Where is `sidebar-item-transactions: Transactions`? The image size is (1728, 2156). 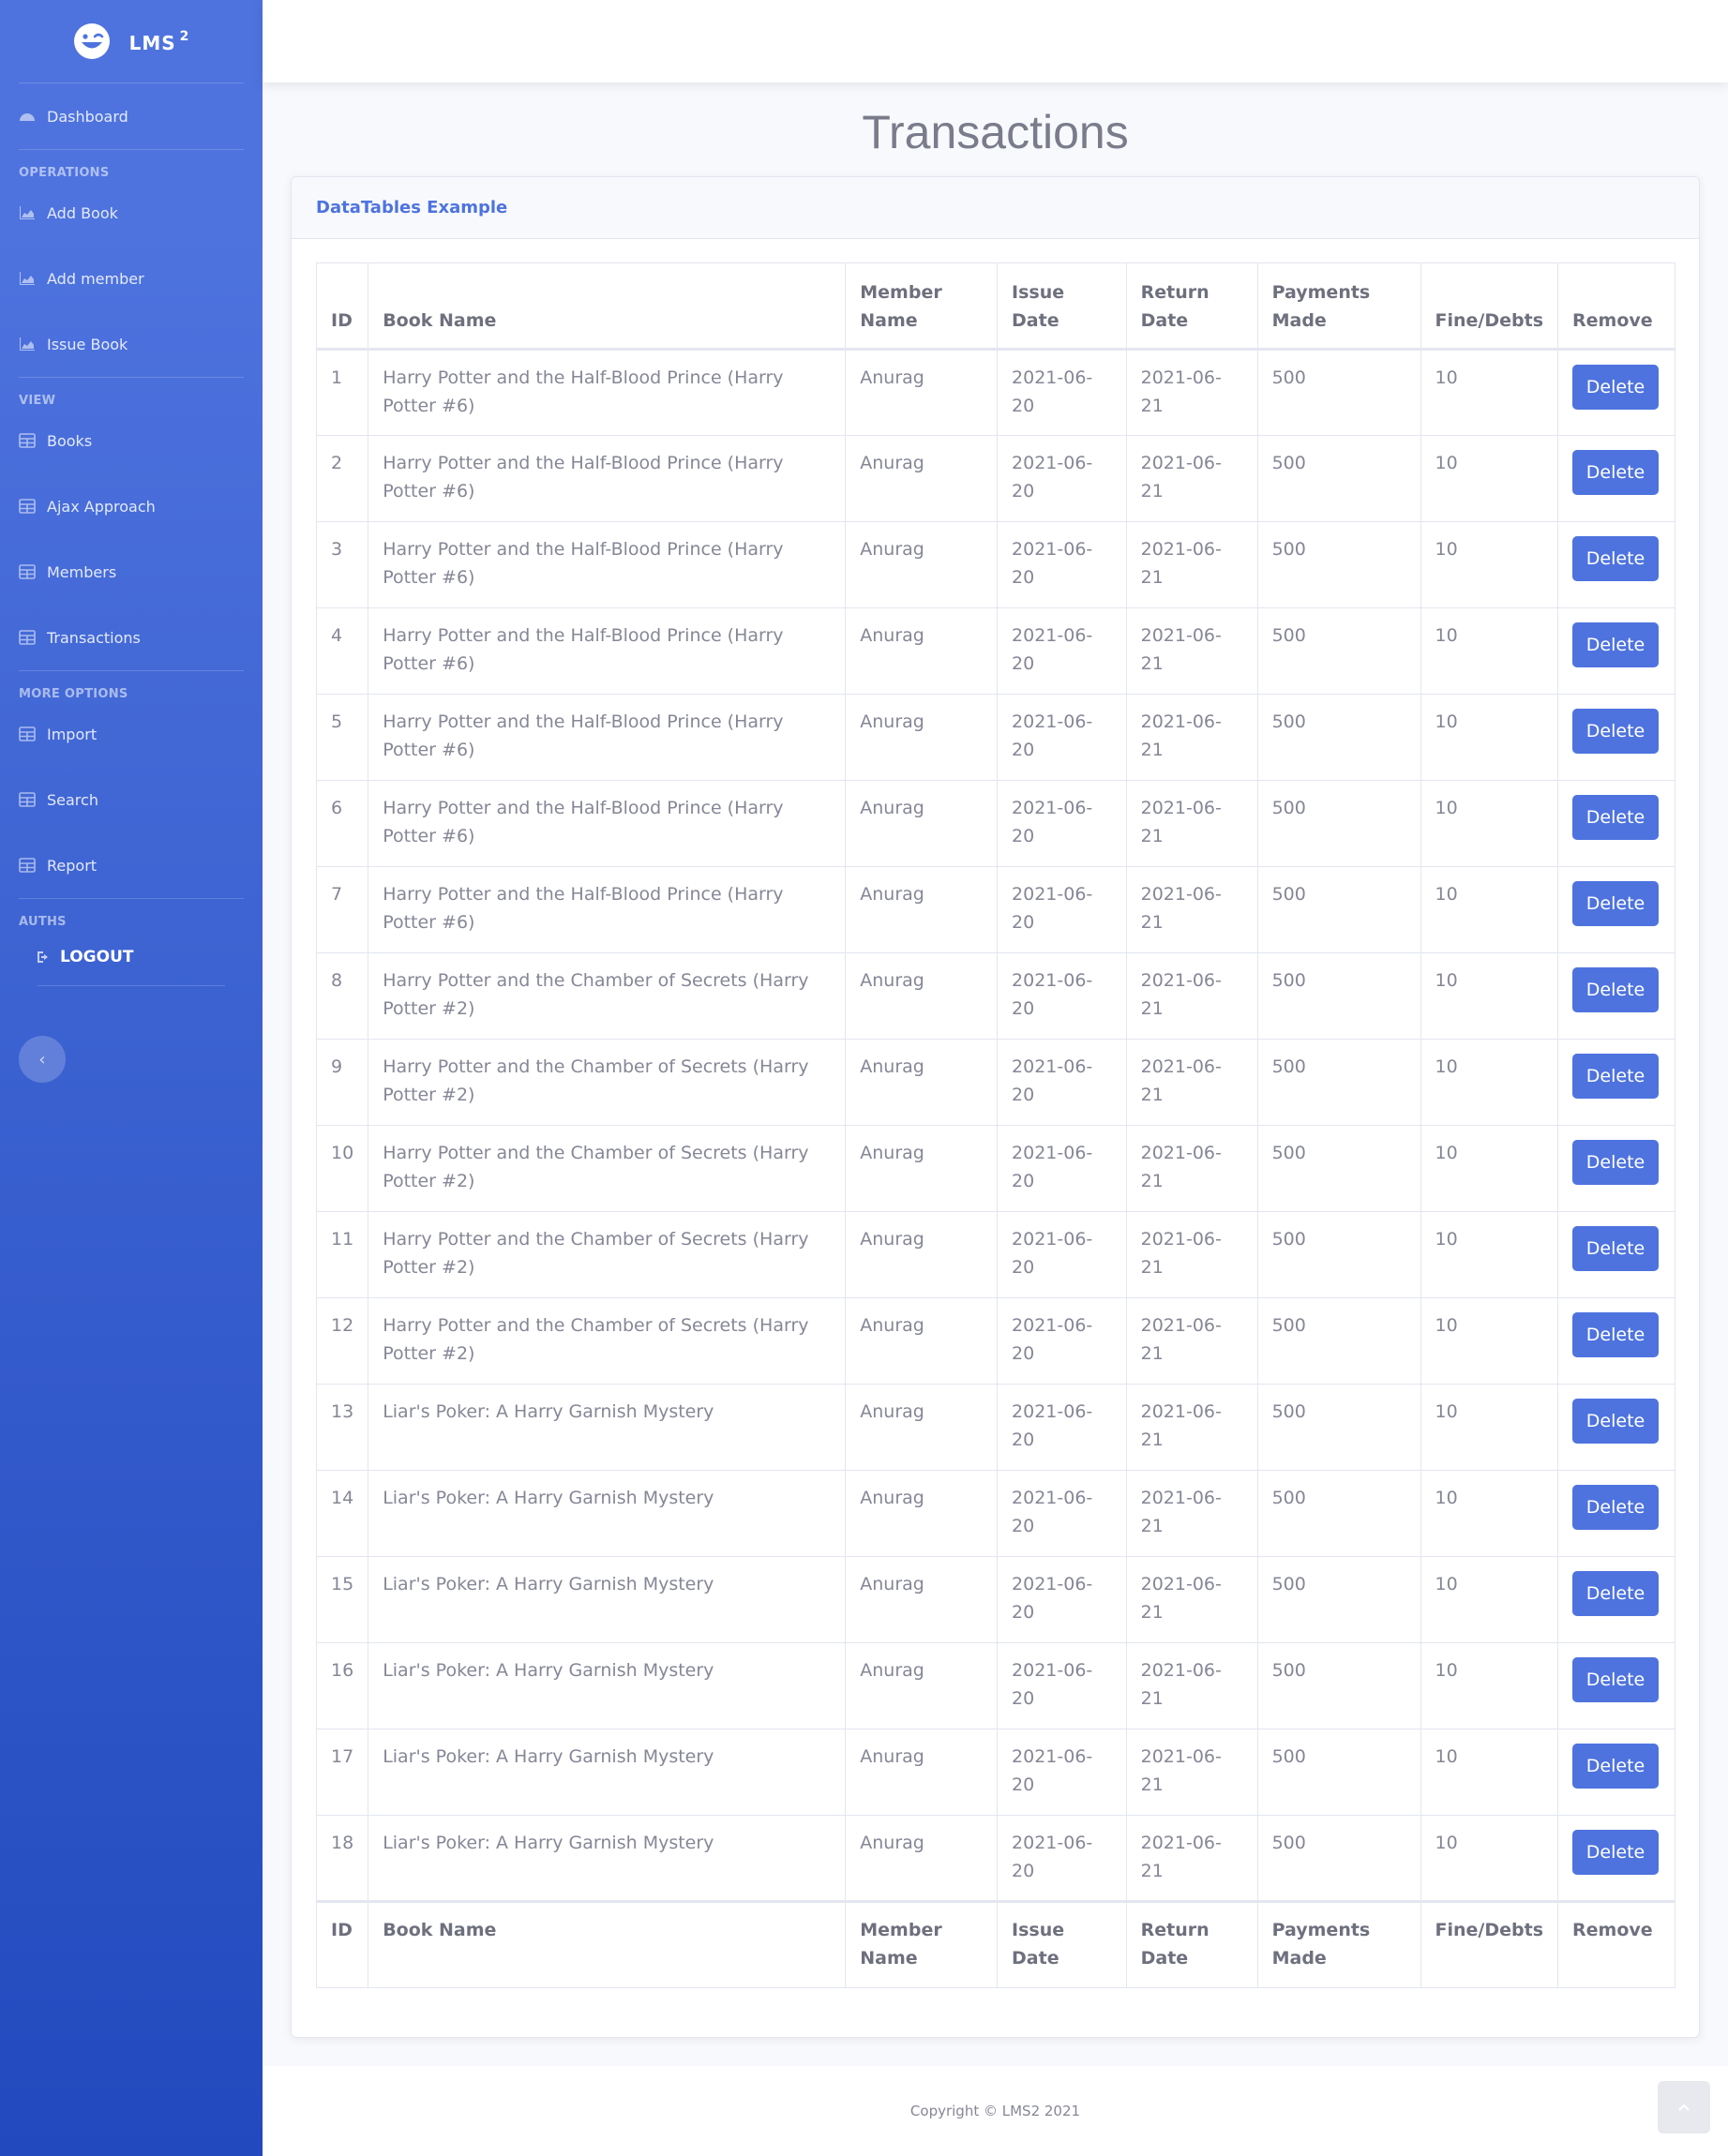 sidebar-item-transactions: Transactions is located at coordinates (131, 637).